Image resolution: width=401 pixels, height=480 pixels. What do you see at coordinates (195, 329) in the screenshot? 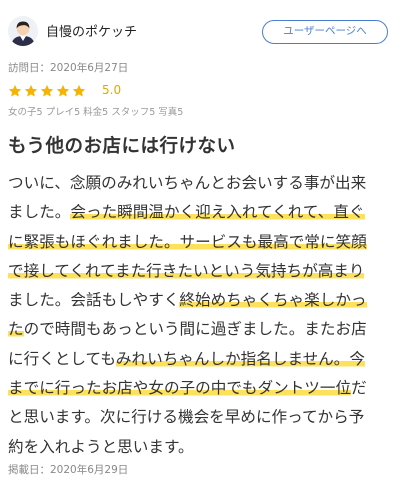
I see `body-text-segment: ので時間もあっという間に過ぎました。またお店` at bounding box center [195, 329].